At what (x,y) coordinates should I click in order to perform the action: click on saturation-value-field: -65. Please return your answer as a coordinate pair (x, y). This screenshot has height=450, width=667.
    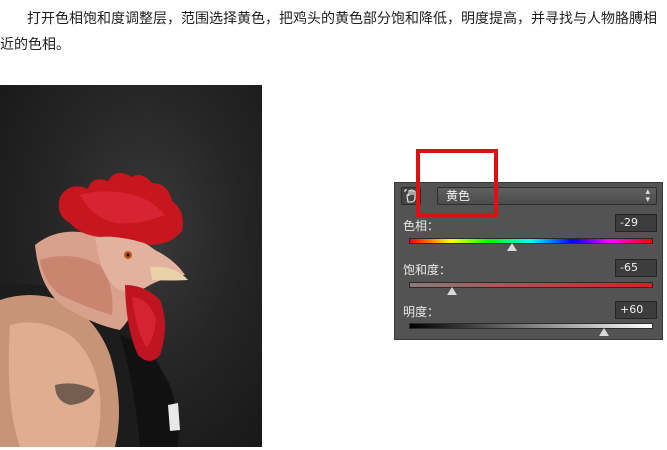
    Looking at the image, I should click on (636, 268).